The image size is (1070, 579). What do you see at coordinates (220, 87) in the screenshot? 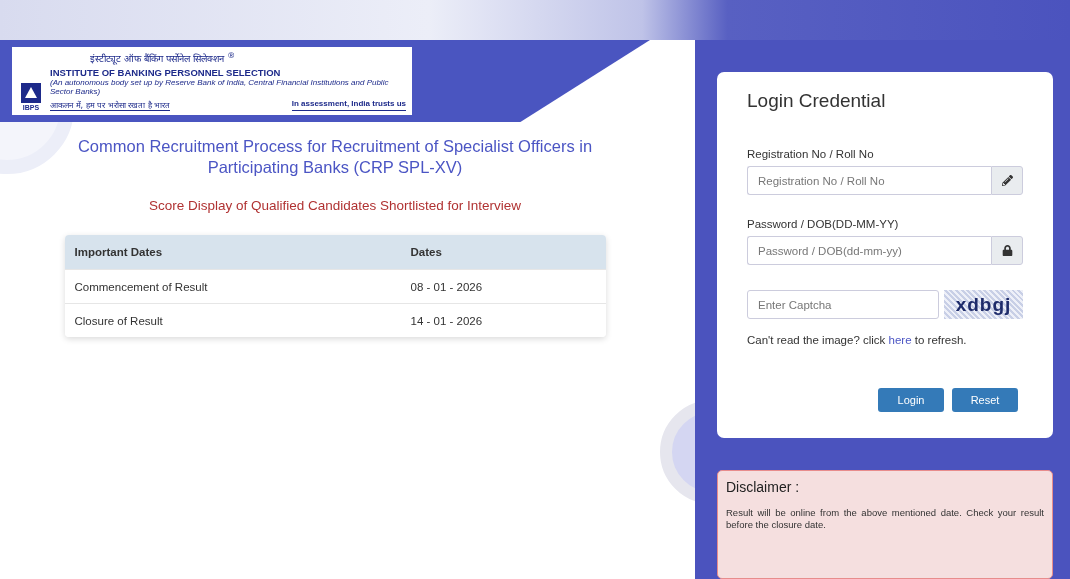
I see `logo-subtitle: (An autonomous body set up by Reserve Bank of India, Central Financial Institutions and Public Sector Banks)` at bounding box center [220, 87].